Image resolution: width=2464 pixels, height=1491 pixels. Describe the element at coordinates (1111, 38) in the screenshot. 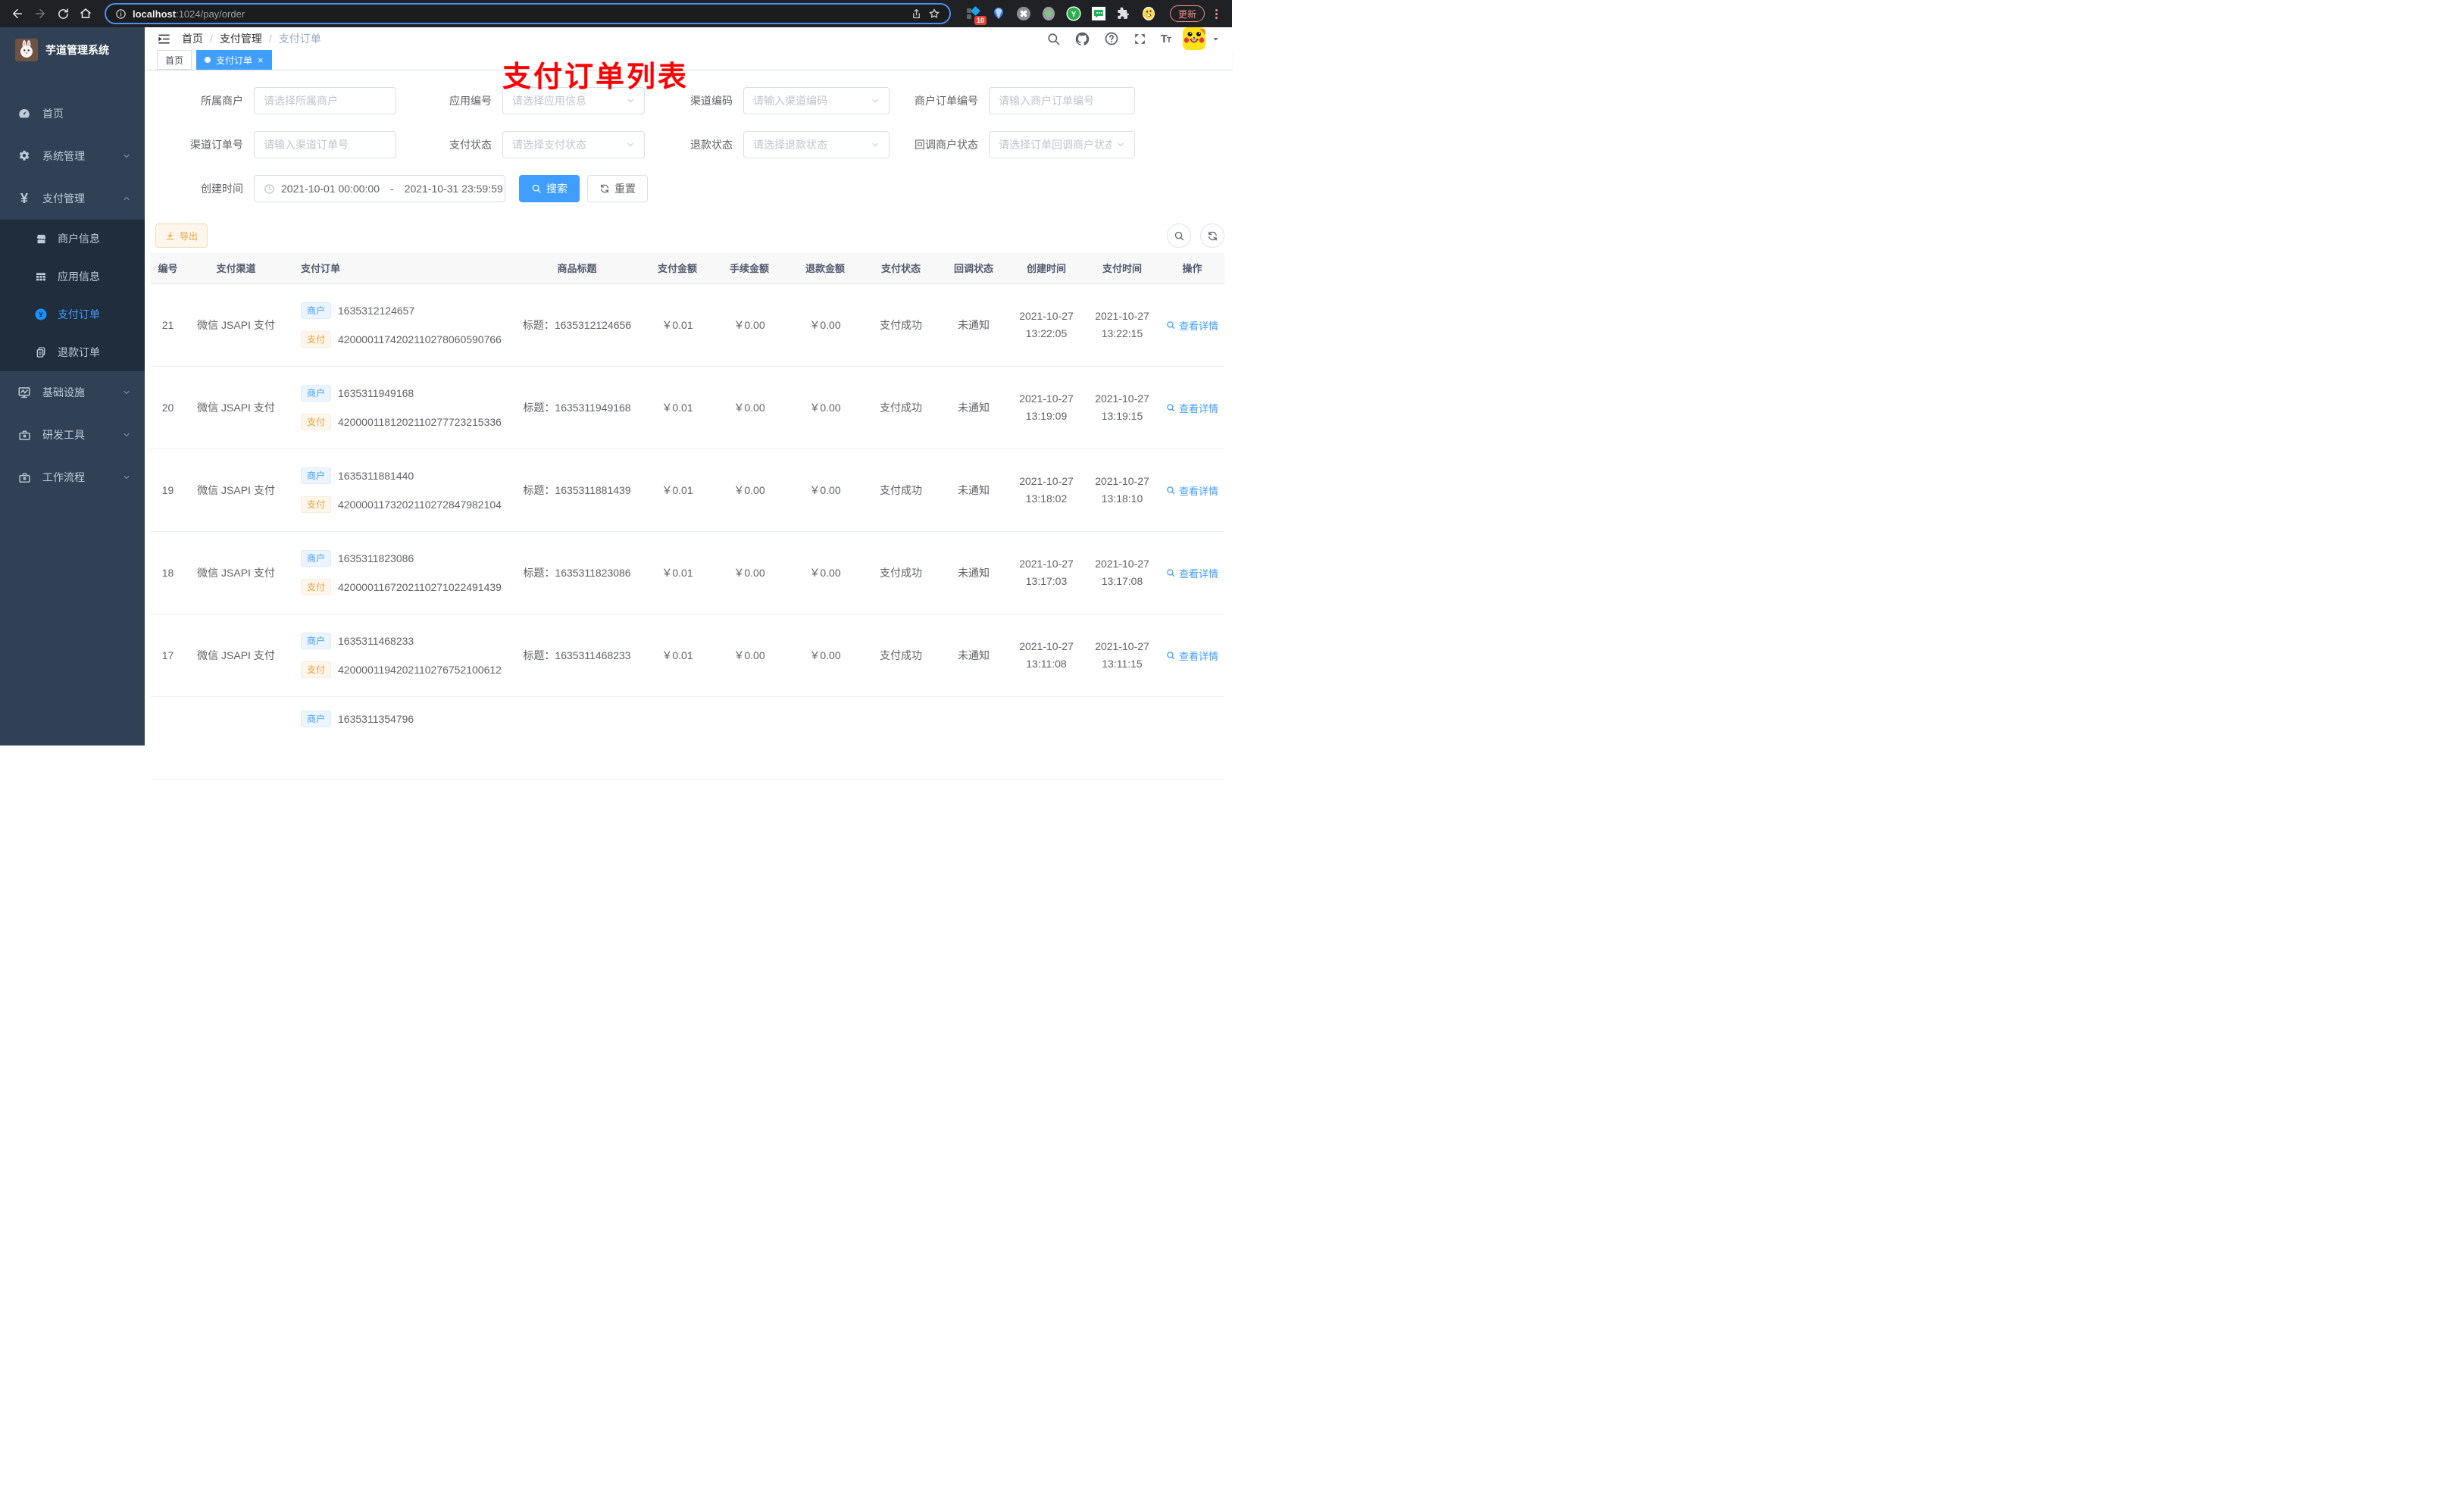

I see `help-icon` at that location.